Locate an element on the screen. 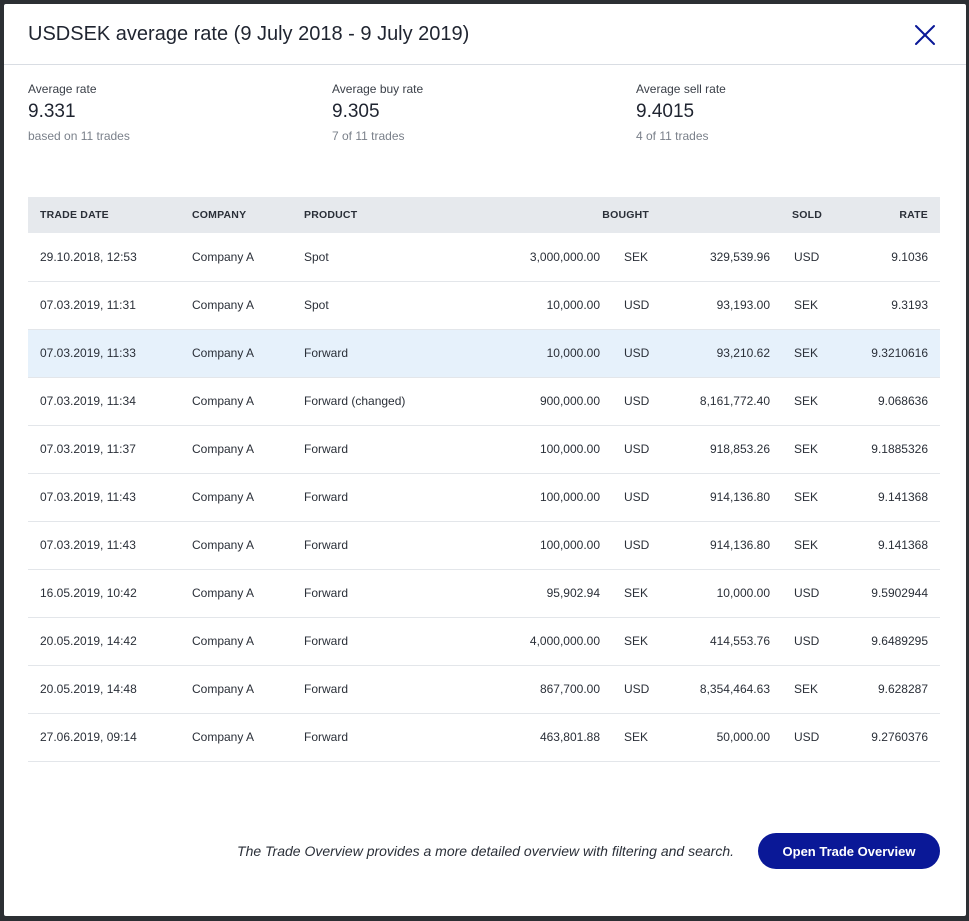  cell-rate: 9.3210616 is located at coordinates (882, 353).